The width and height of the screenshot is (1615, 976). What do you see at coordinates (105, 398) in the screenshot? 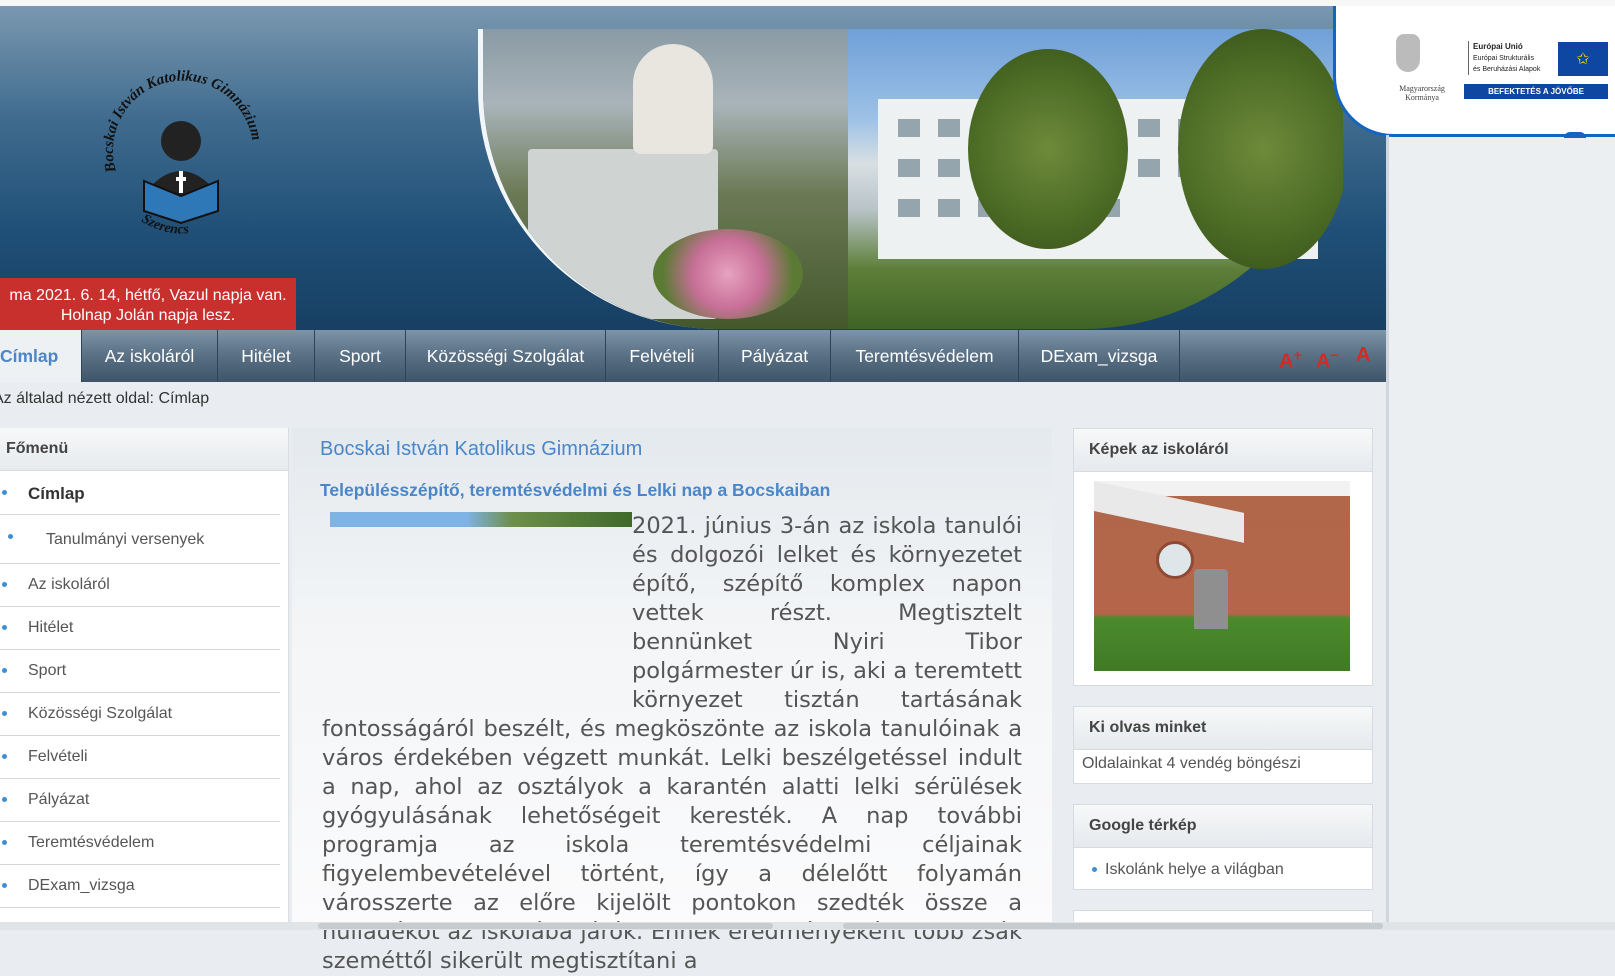
I see `breadcrumb: Az általad nézett oldal: Címlap` at bounding box center [105, 398].